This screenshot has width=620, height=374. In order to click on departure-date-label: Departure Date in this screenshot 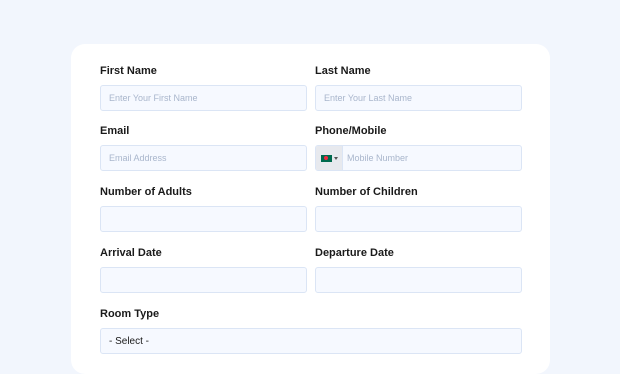, I will do `click(354, 253)`.